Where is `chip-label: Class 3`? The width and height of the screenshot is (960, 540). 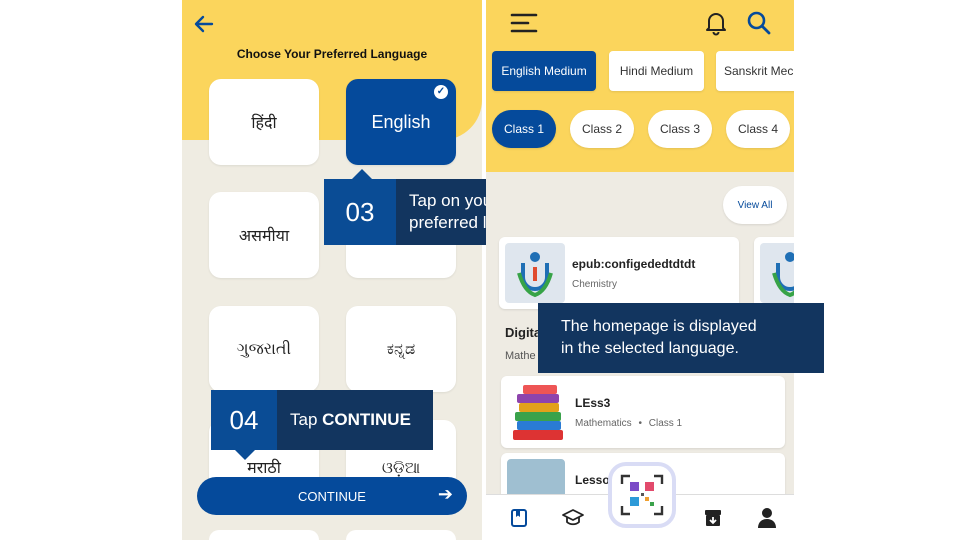
chip-label: Class 3 is located at coordinates (679, 129).